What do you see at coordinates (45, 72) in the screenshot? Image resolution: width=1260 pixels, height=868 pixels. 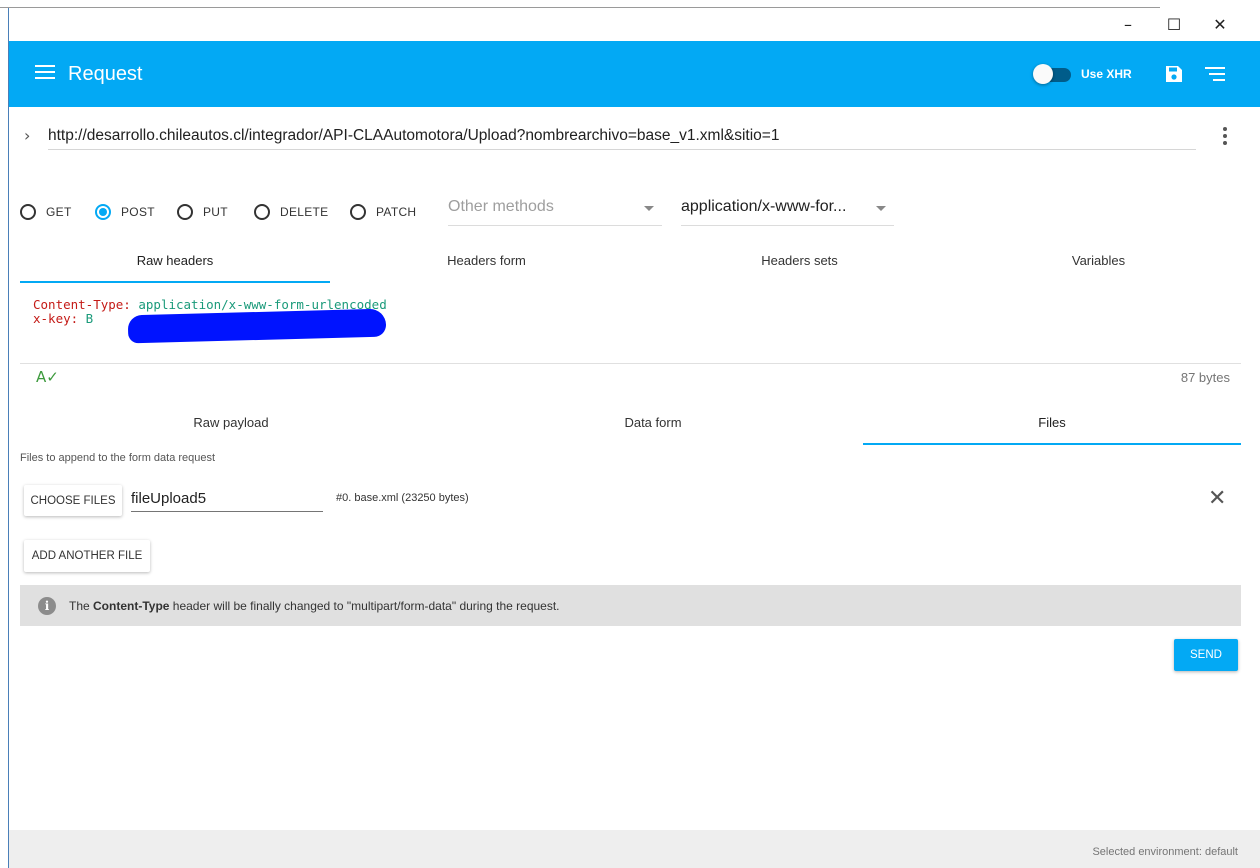 I see `menu-icon` at bounding box center [45, 72].